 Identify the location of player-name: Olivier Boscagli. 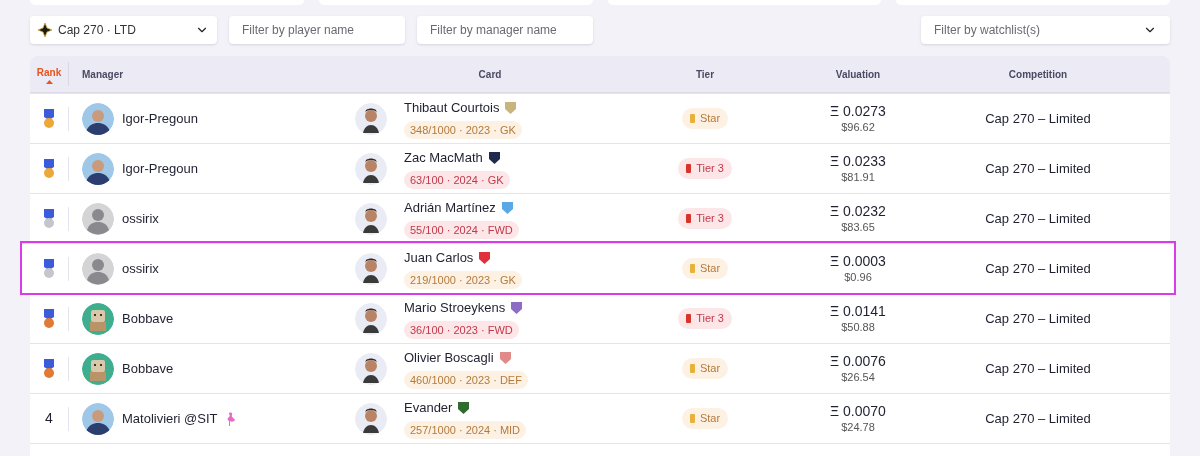
(449, 358).